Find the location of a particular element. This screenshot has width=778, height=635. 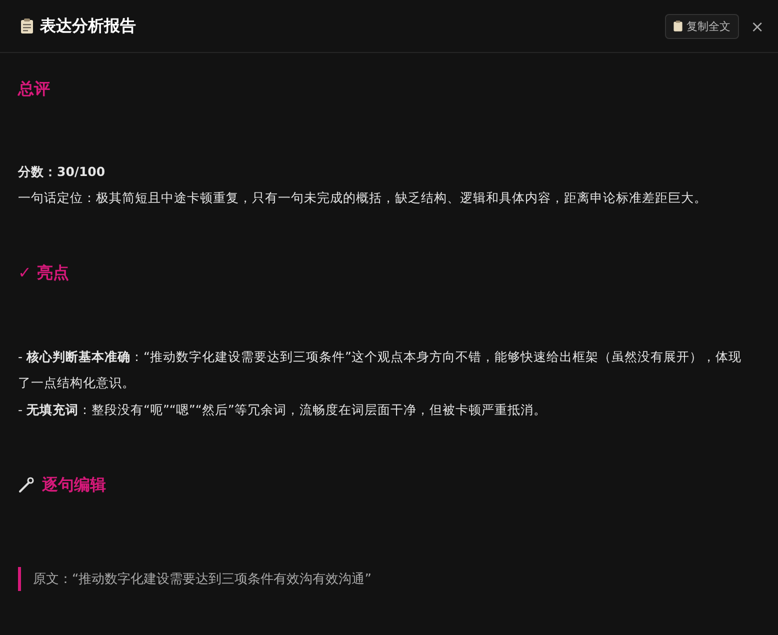

summary-text: 一句话定位：极其简短且中途卡顿重复，只有一句未完成的概括，缺乏结构、逻辑和具体内容，距离申论标准差距巨大。 is located at coordinates (363, 198).